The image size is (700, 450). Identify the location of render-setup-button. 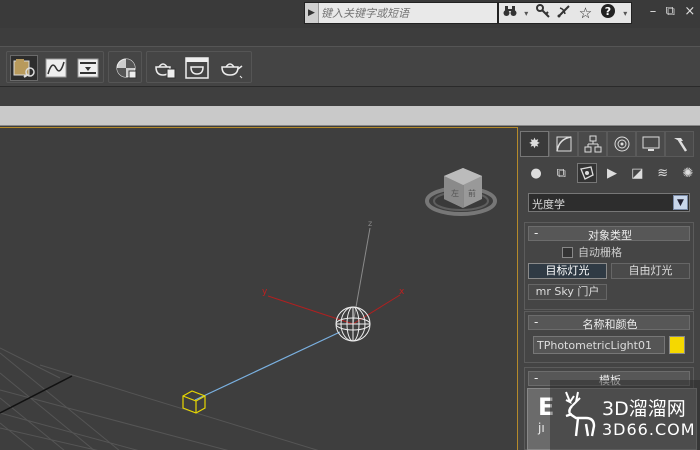
(164, 68).